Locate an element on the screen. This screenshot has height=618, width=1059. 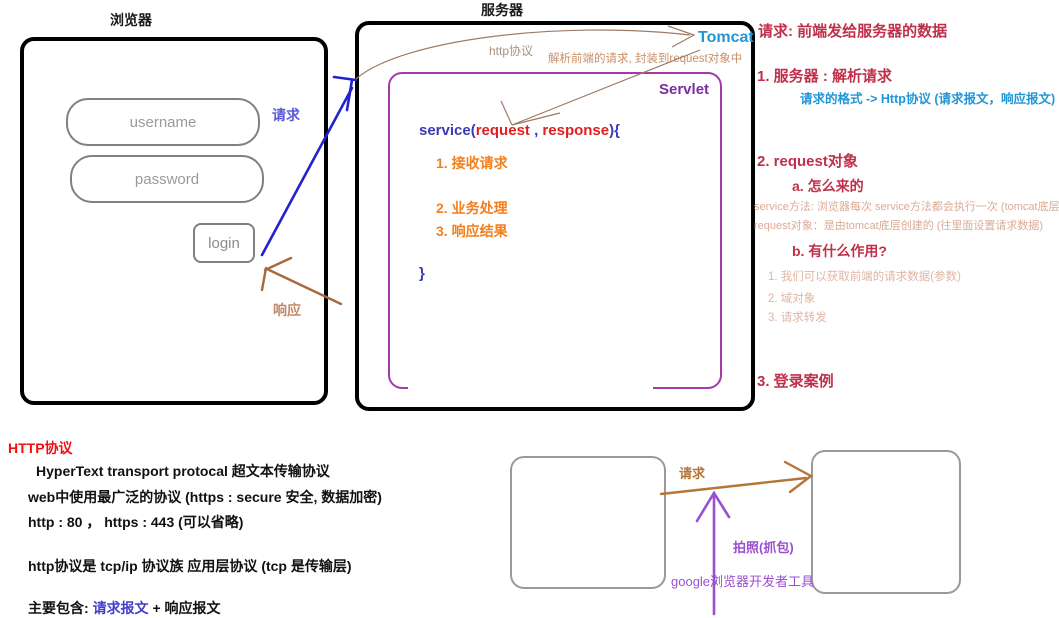
notes-item2a-title: a. 怎么来的 is located at coordinates (828, 186).